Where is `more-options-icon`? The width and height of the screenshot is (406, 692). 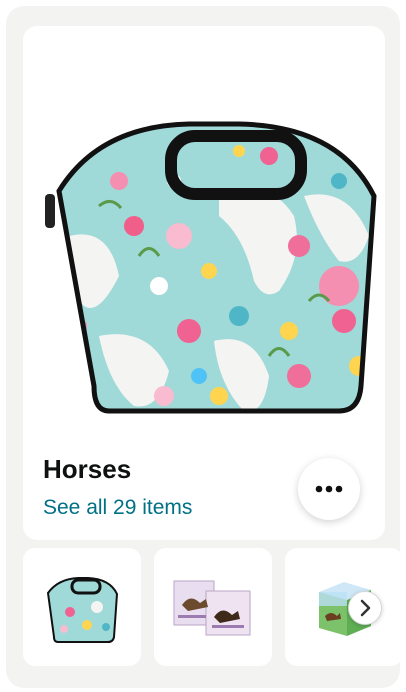
more-options-icon is located at coordinates (329, 489).